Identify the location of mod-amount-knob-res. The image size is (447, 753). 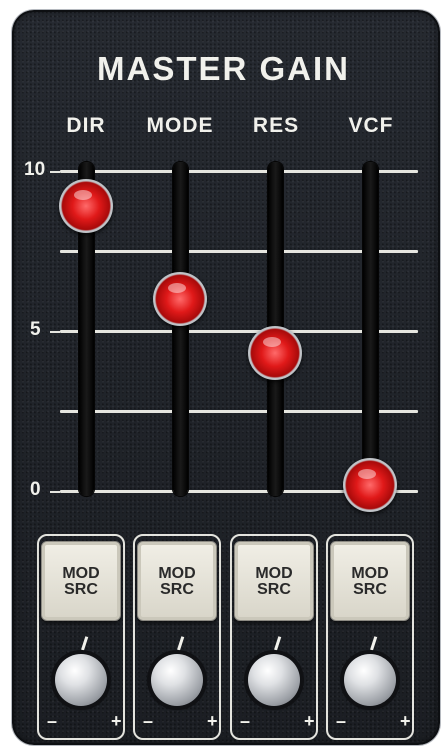
(274, 680).